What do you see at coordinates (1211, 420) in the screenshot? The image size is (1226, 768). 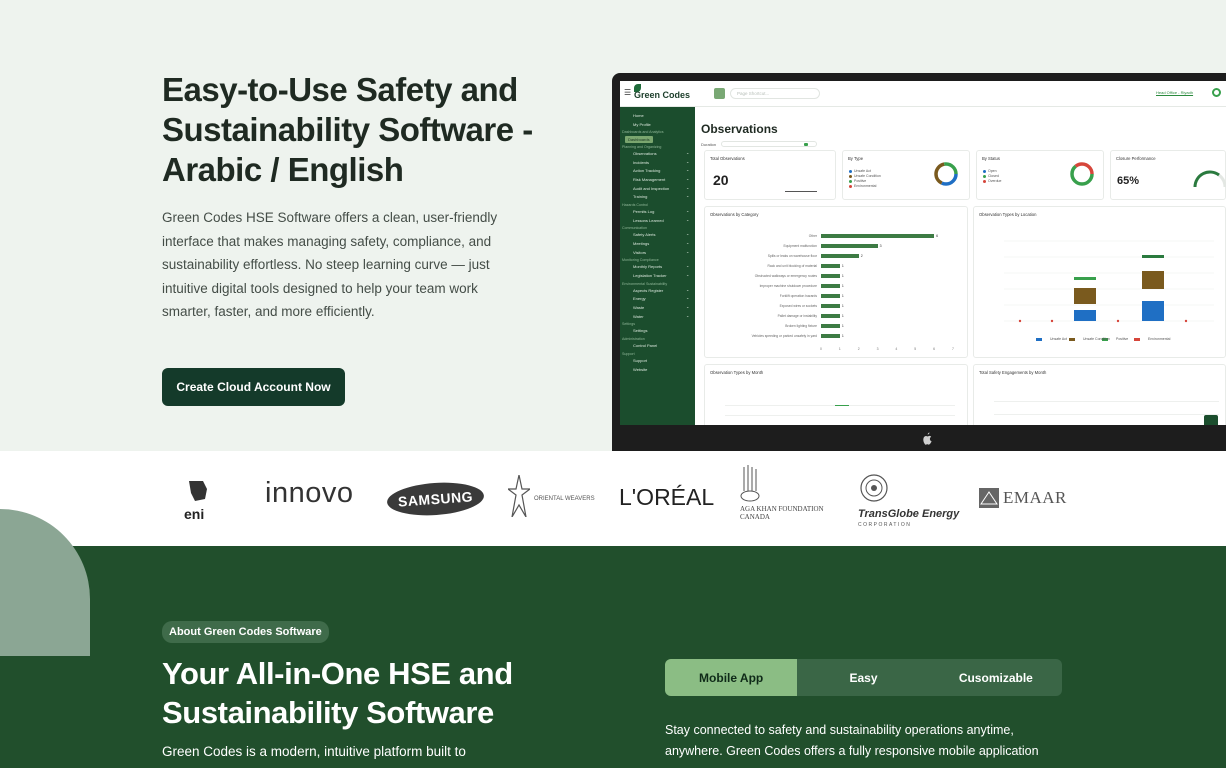 I see `chat-widget-icon` at bounding box center [1211, 420].